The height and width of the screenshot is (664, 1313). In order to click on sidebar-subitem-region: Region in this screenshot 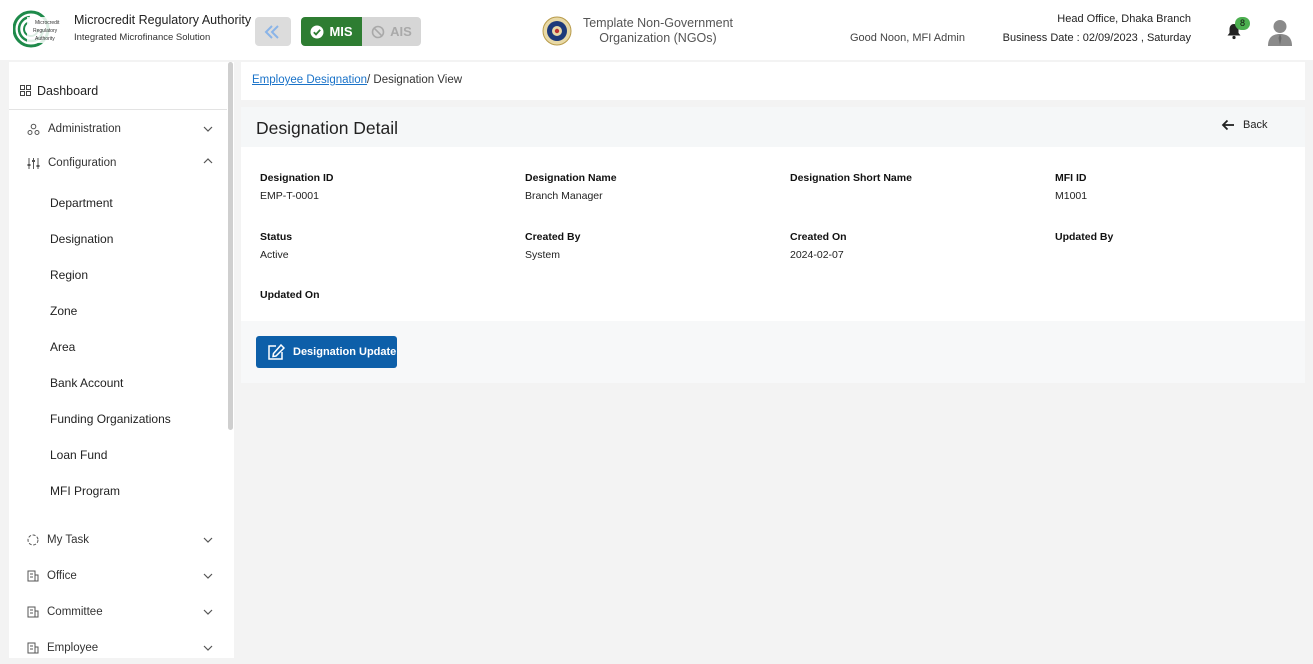, I will do `click(69, 275)`.